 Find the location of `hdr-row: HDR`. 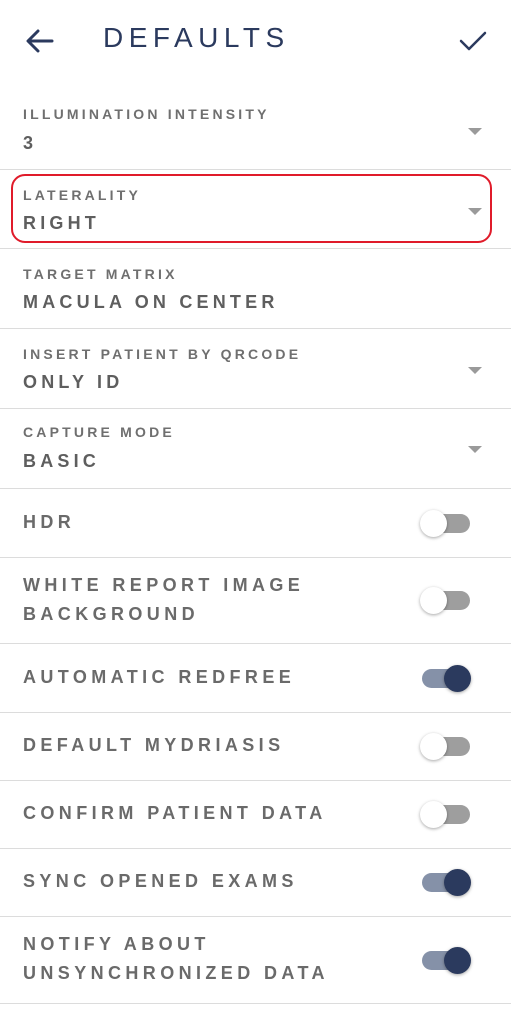

hdr-row: HDR is located at coordinates (255, 523).